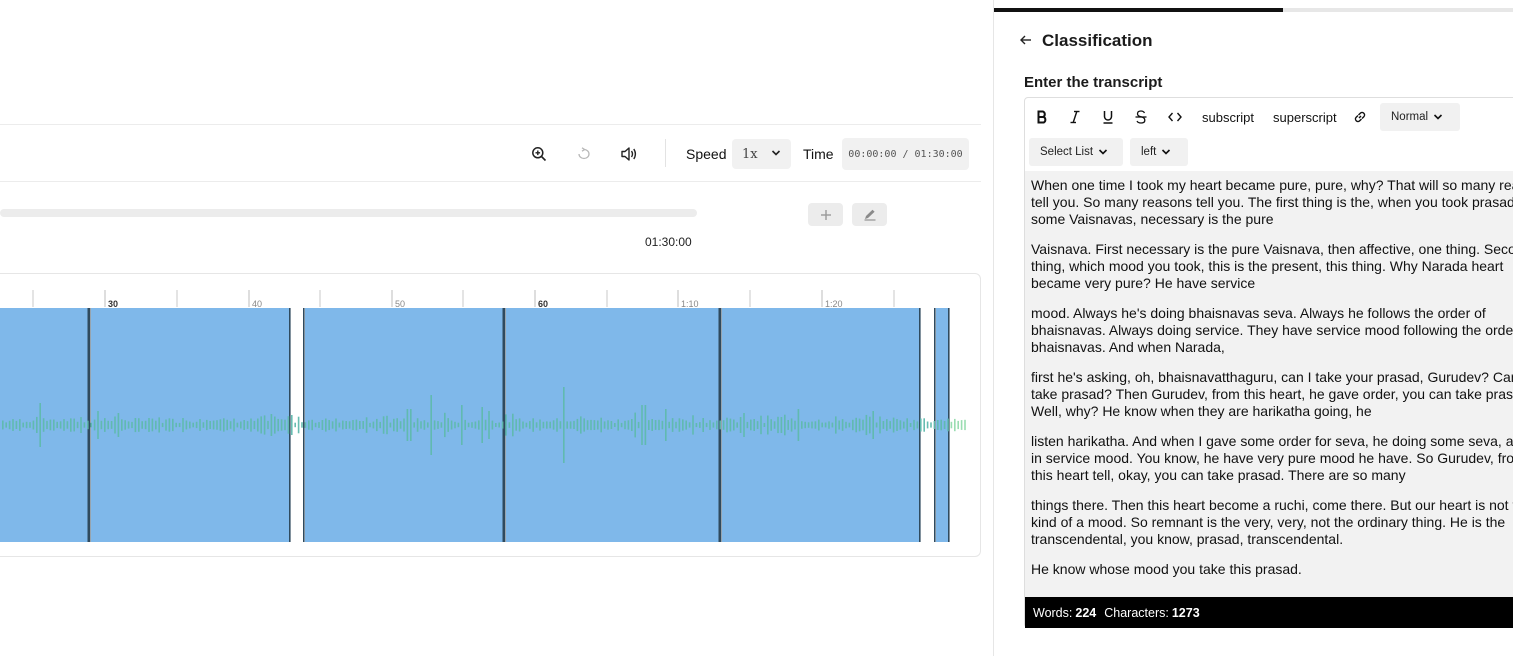 Image resolution: width=1513 pixels, height=656 pixels. What do you see at coordinates (490, 153) in the screenshot?
I see `player-toolbar: Speed 1x Time 00:00:00 / 01:30:00` at bounding box center [490, 153].